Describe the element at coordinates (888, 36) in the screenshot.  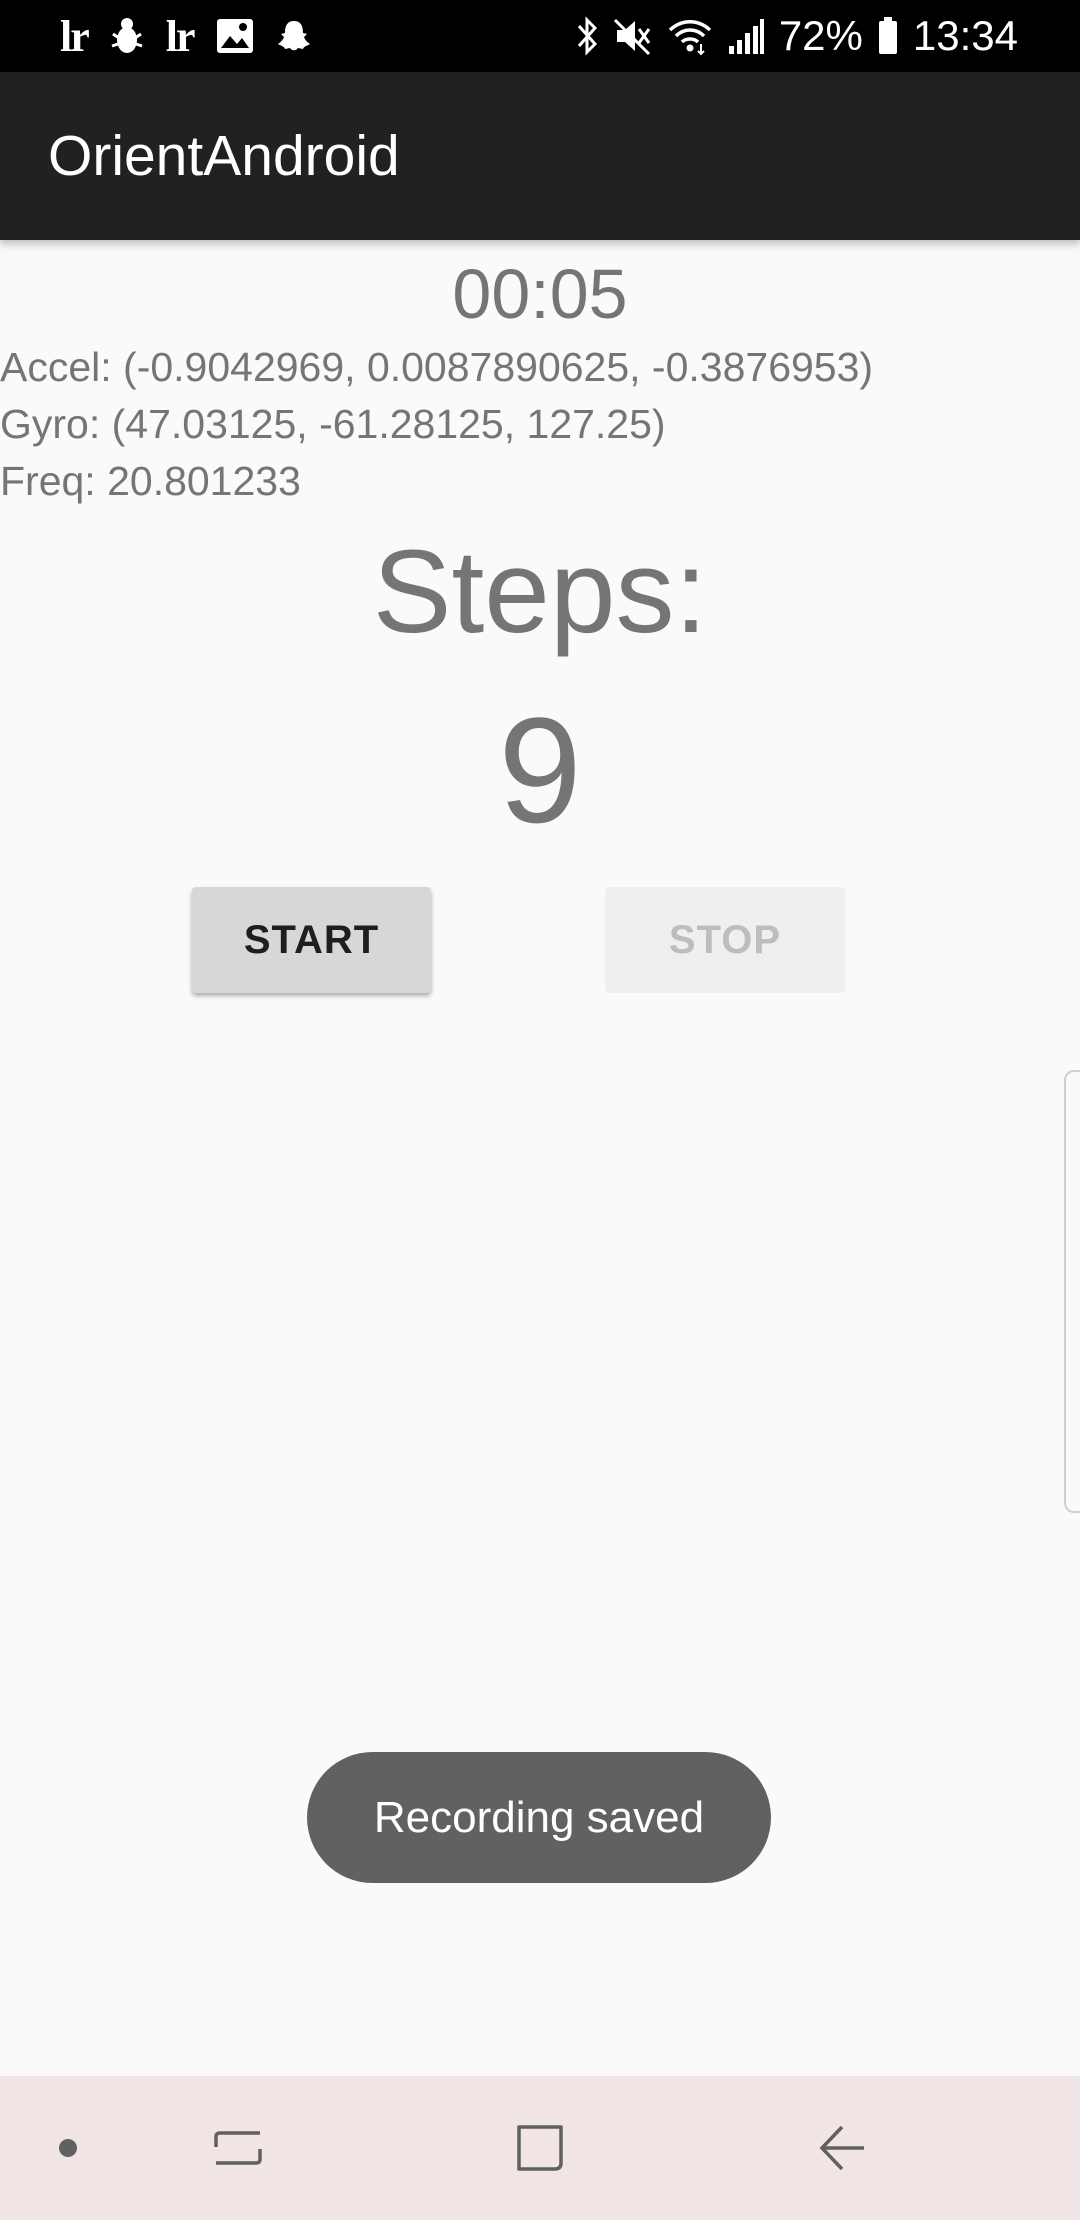
I see `battery-icon` at that location.